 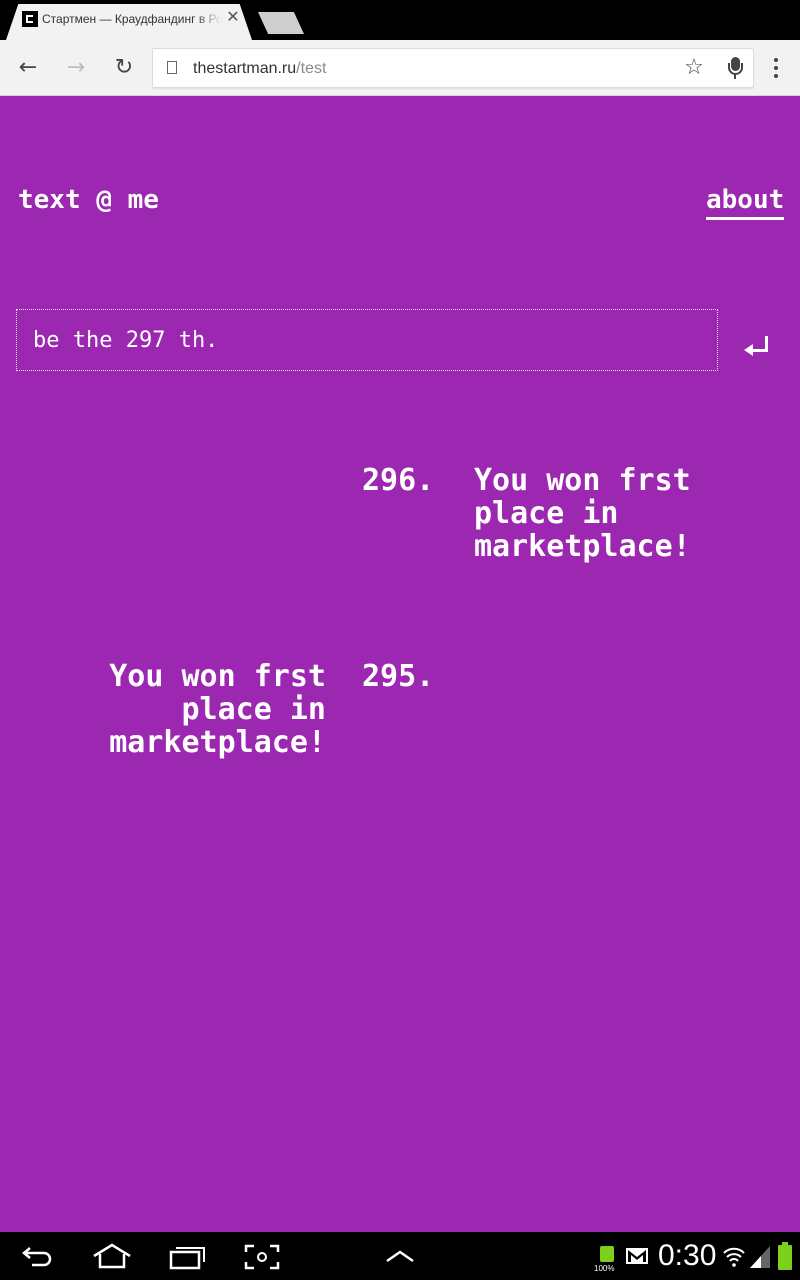 I want to click on message-number: 295., so click(x=398, y=676).